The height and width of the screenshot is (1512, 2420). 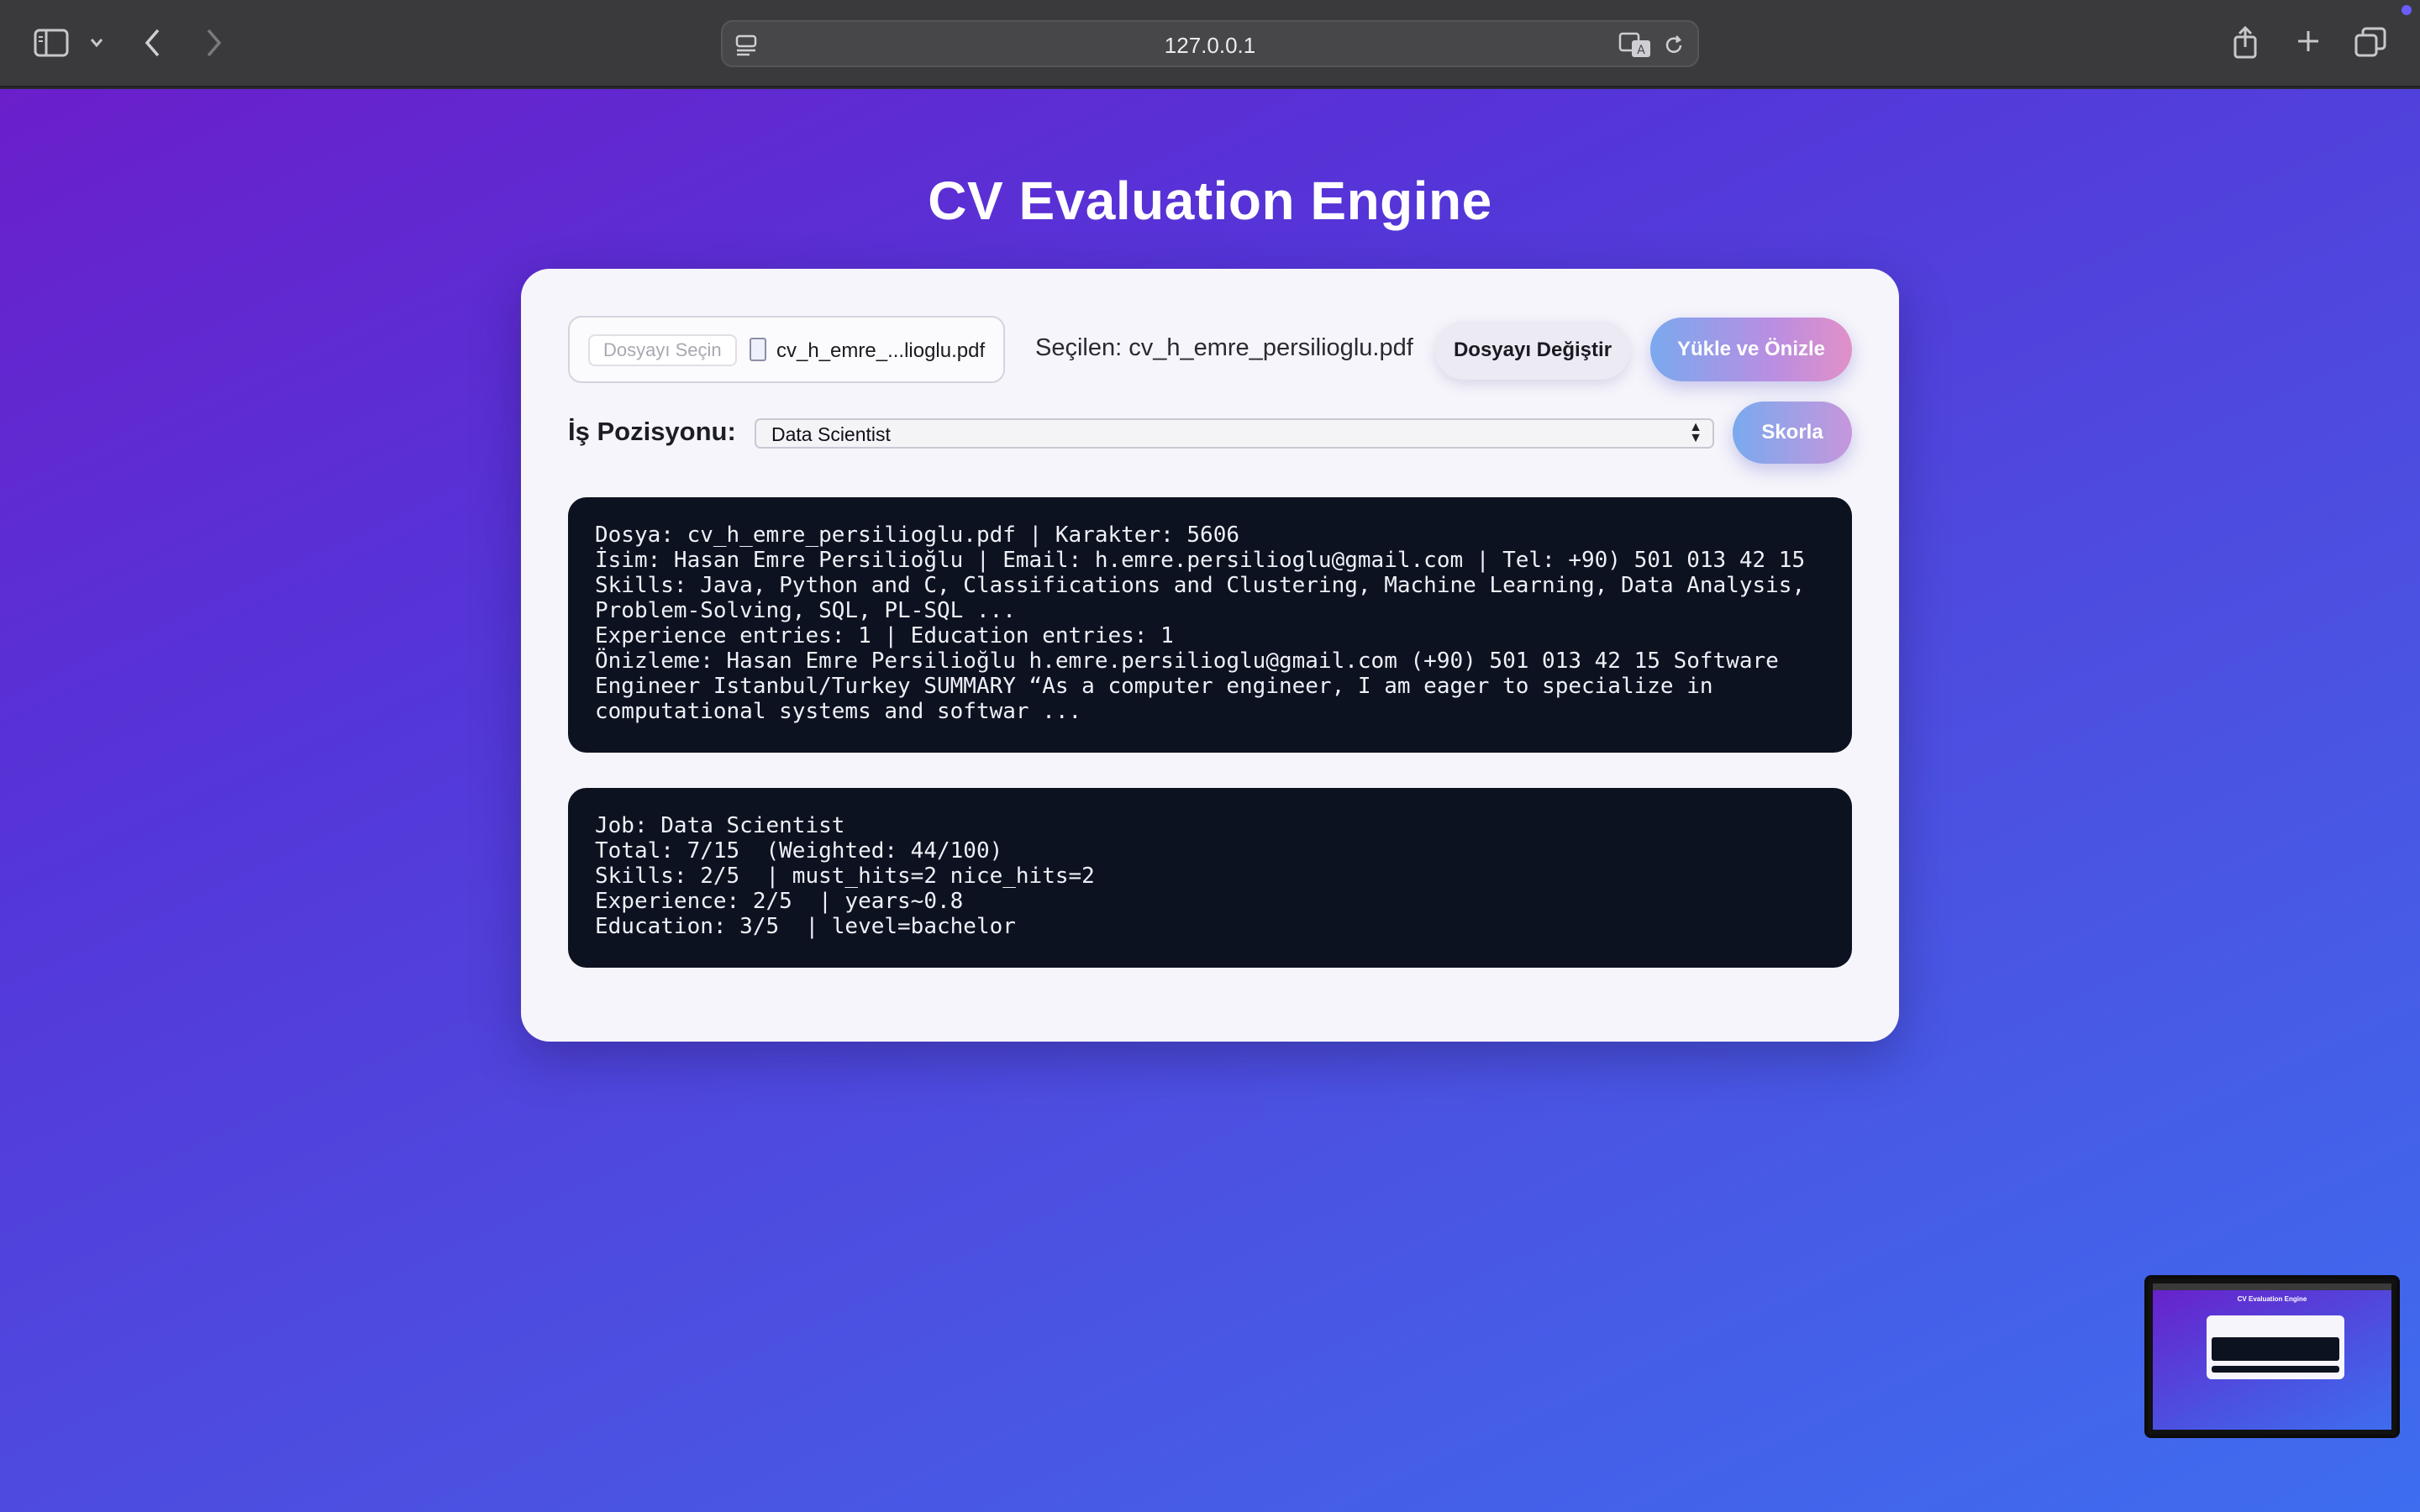 I want to click on notification-dot, so click(x=2407, y=10).